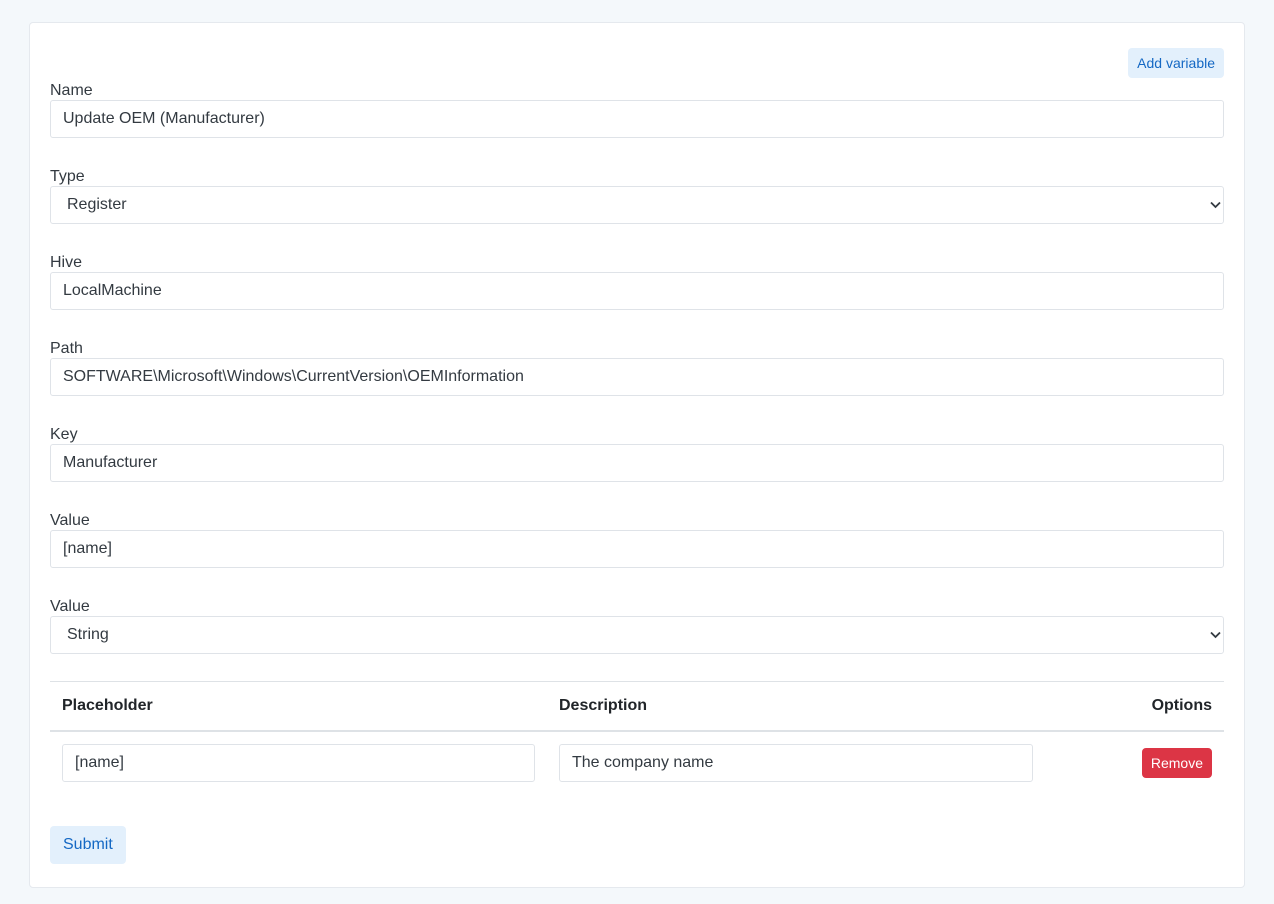 The image size is (1274, 904). I want to click on hive-field-group: Hive, so click(637, 281).